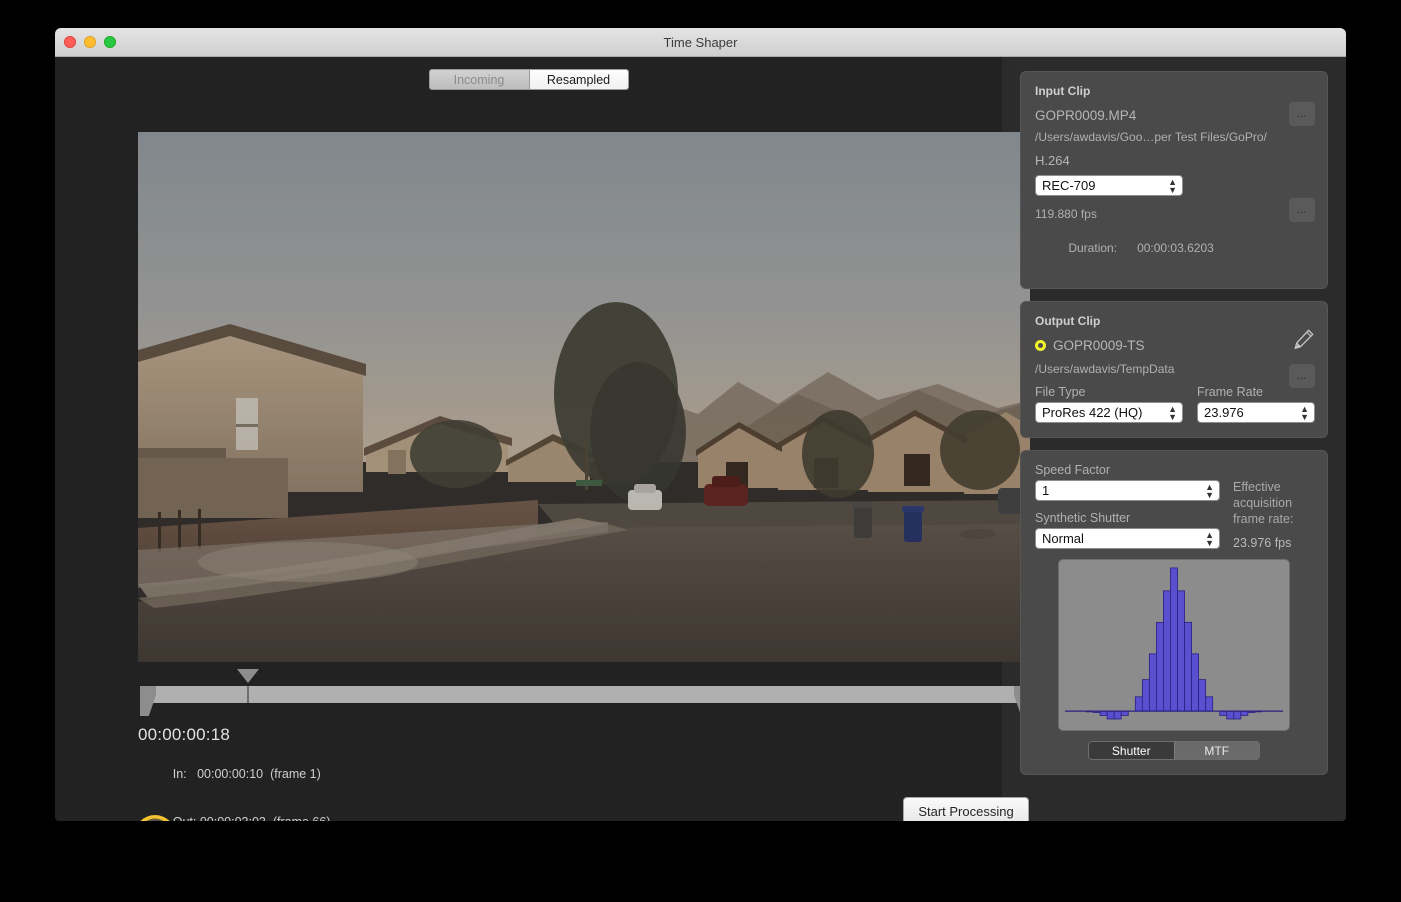 The width and height of the screenshot is (1401, 902). I want to click on shutter-response-chart, so click(1174, 645).